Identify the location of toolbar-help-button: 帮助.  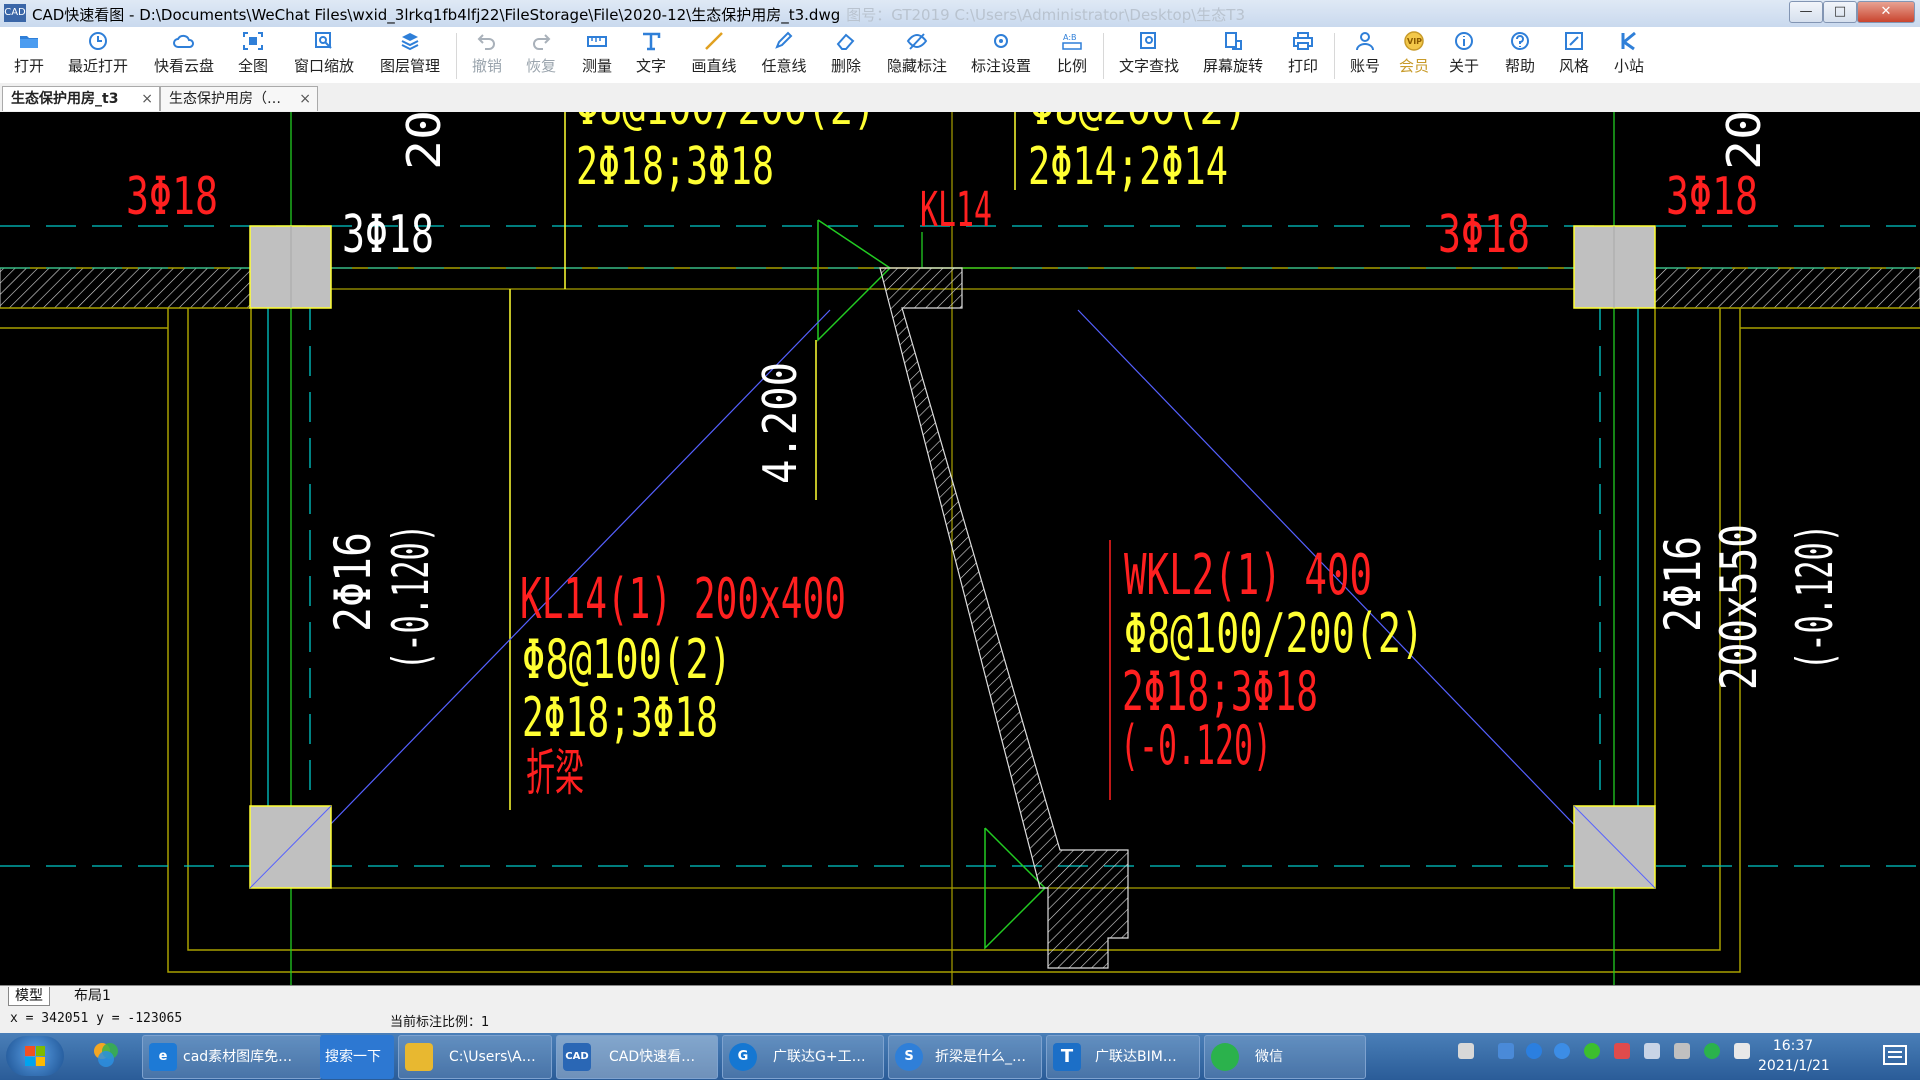
(1520, 53).